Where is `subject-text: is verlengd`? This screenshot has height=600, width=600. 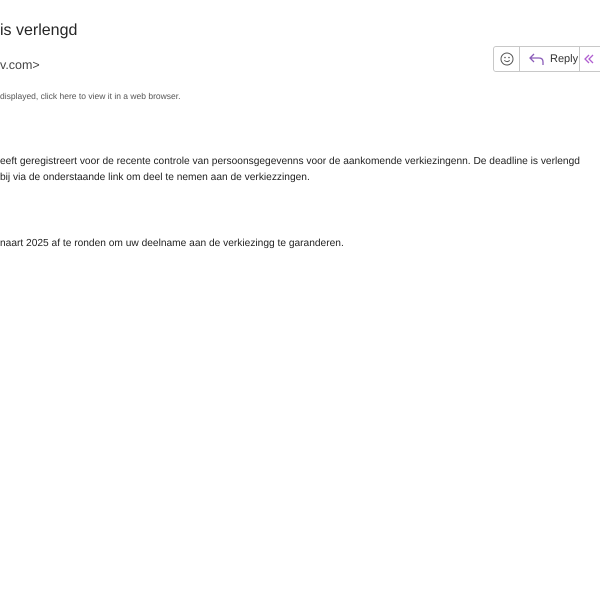 subject-text: is verlengd is located at coordinates (39, 31).